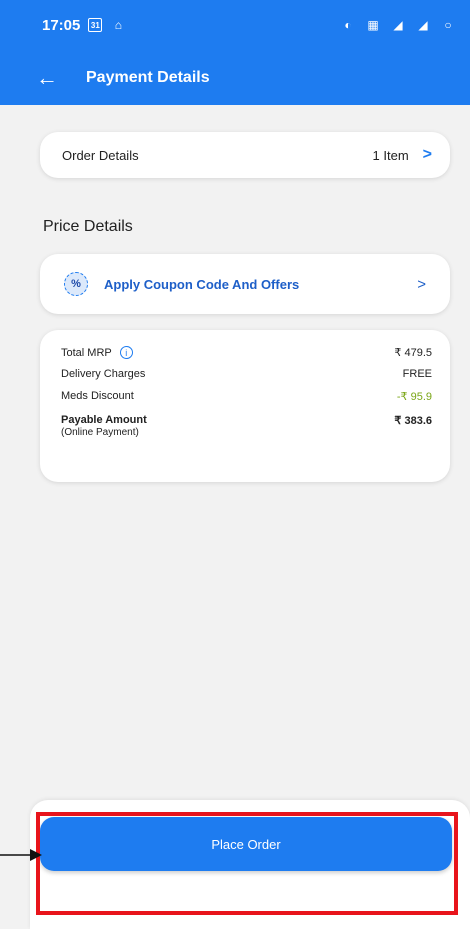 This screenshot has width=470, height=929. I want to click on annotation-arrow-icon, so click(21, 855).